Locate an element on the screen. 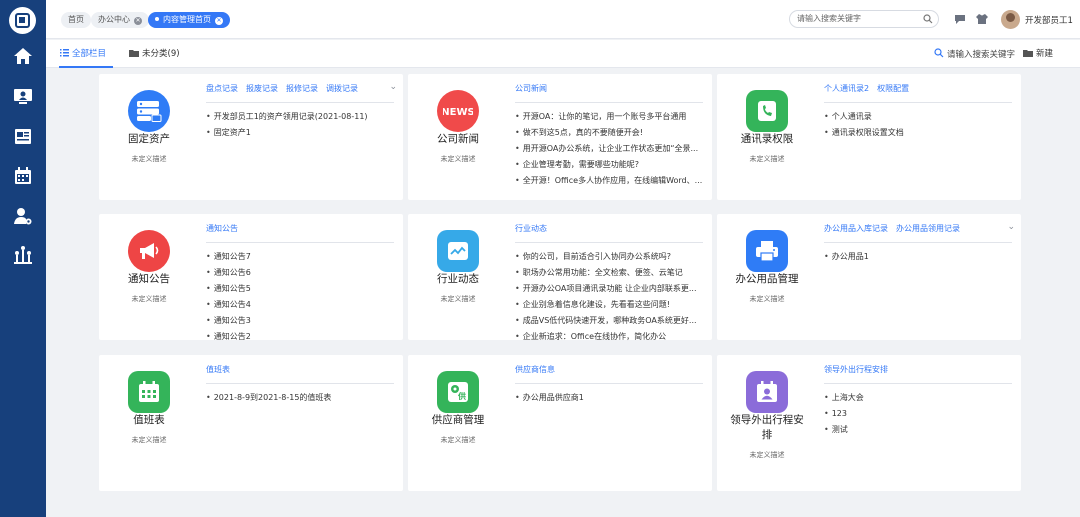 This screenshot has width=1080, height=517. card-summary: NEWS 公司新闻 未定义描述 is located at coordinates (458, 137).